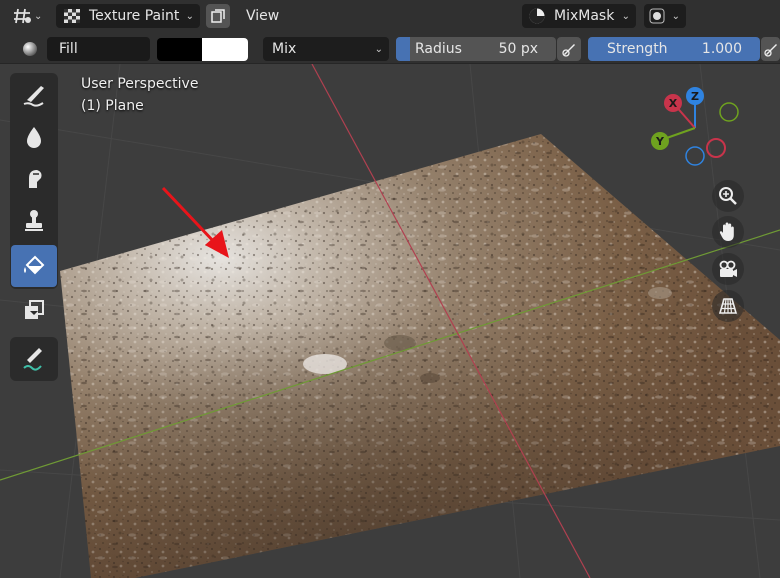  I want to click on shading-dropdown: ⌄, so click(665, 16).